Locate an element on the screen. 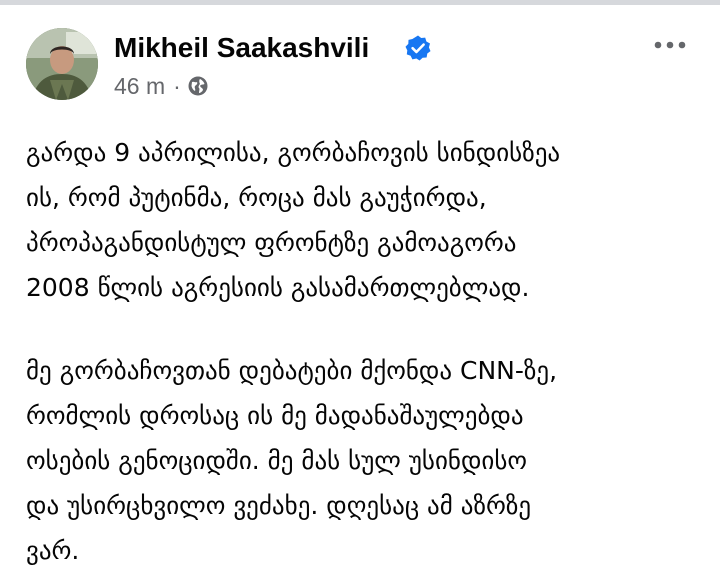 The image size is (720, 573). globe-icon is located at coordinates (198, 86).